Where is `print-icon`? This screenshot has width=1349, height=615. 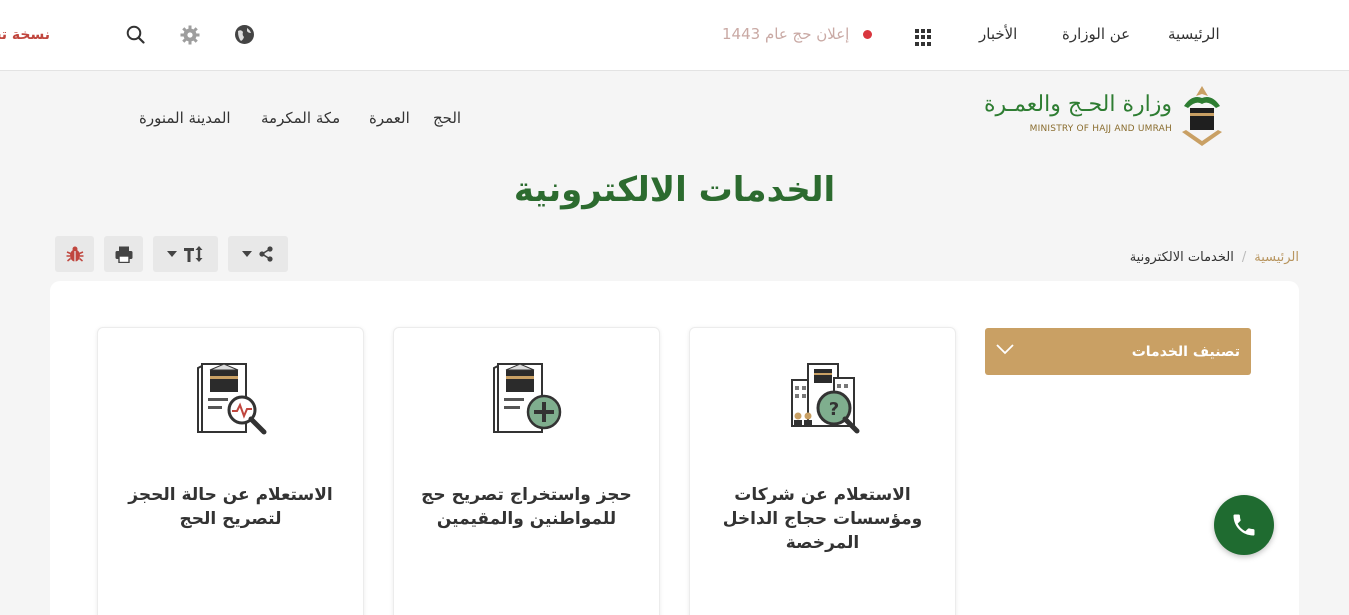 print-icon is located at coordinates (123, 254).